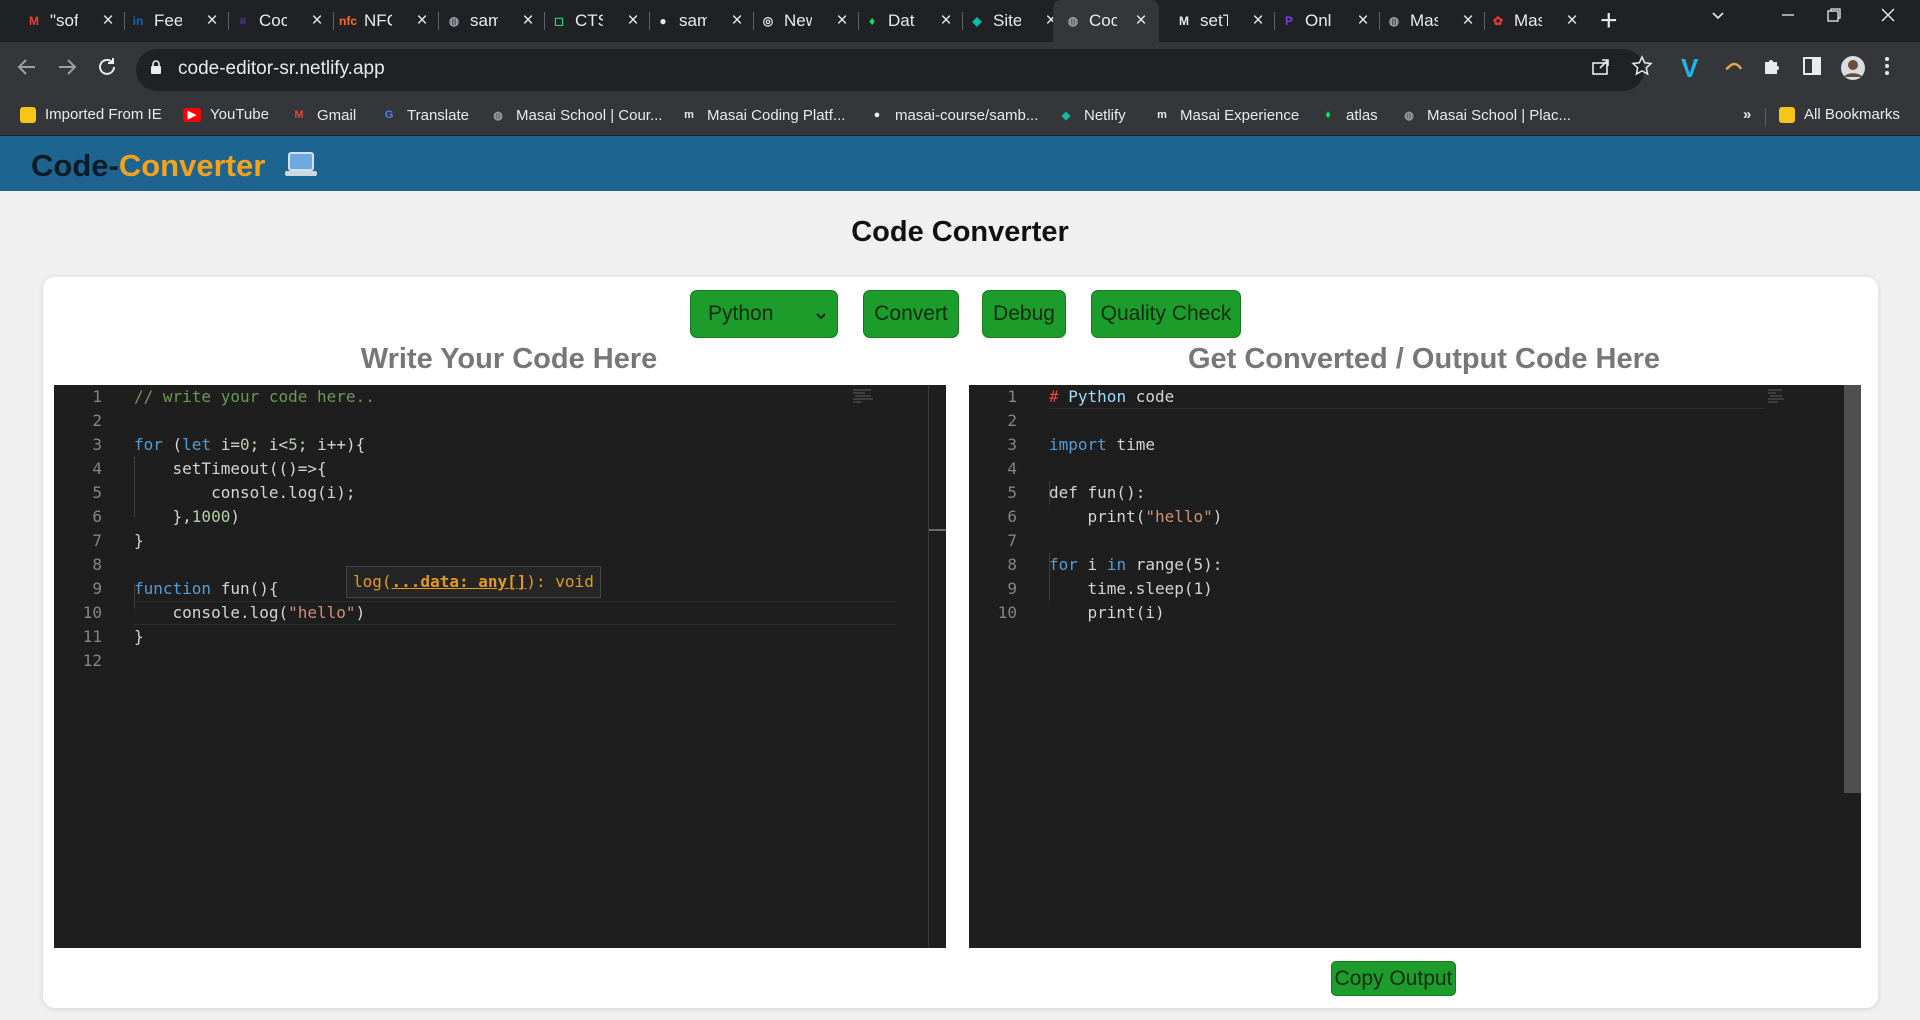 The height and width of the screenshot is (1020, 1920). What do you see at coordinates (1024, 314) in the screenshot?
I see `debug-button: Debug` at bounding box center [1024, 314].